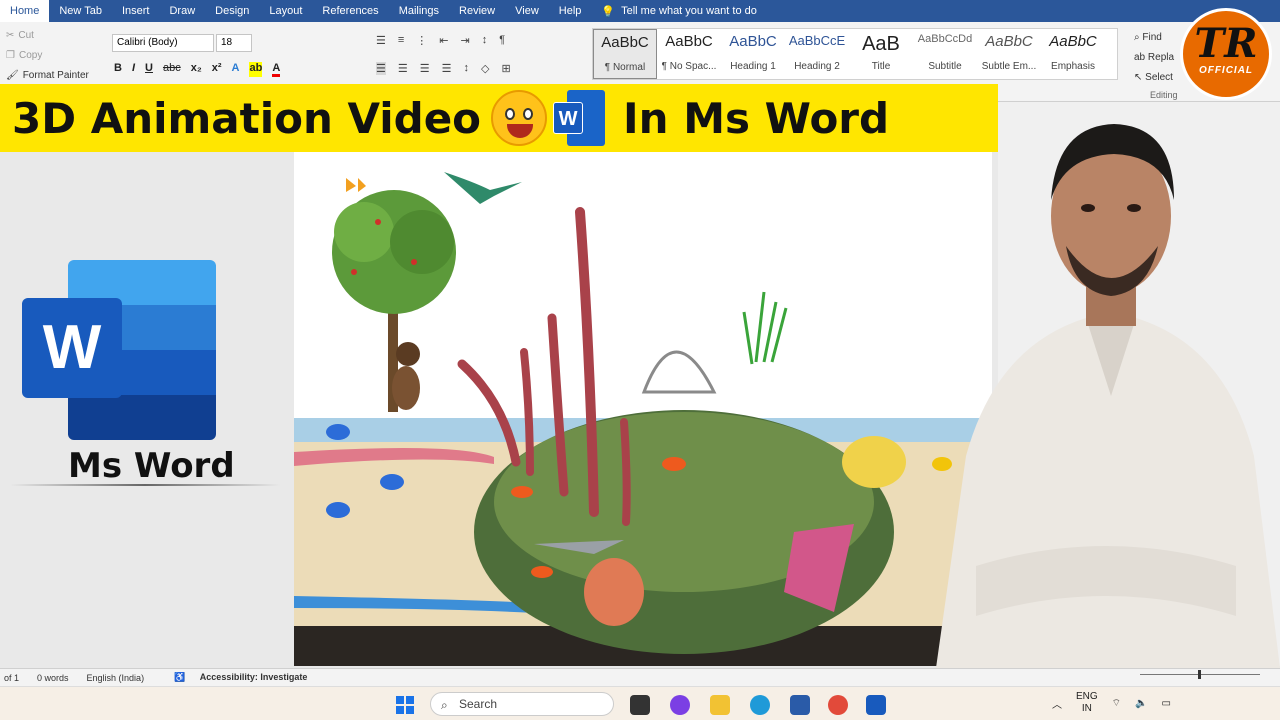 The height and width of the screenshot is (720, 1280). Describe the element at coordinates (421, 40) in the screenshot. I see `multilevel-icon: ⋮` at that location.